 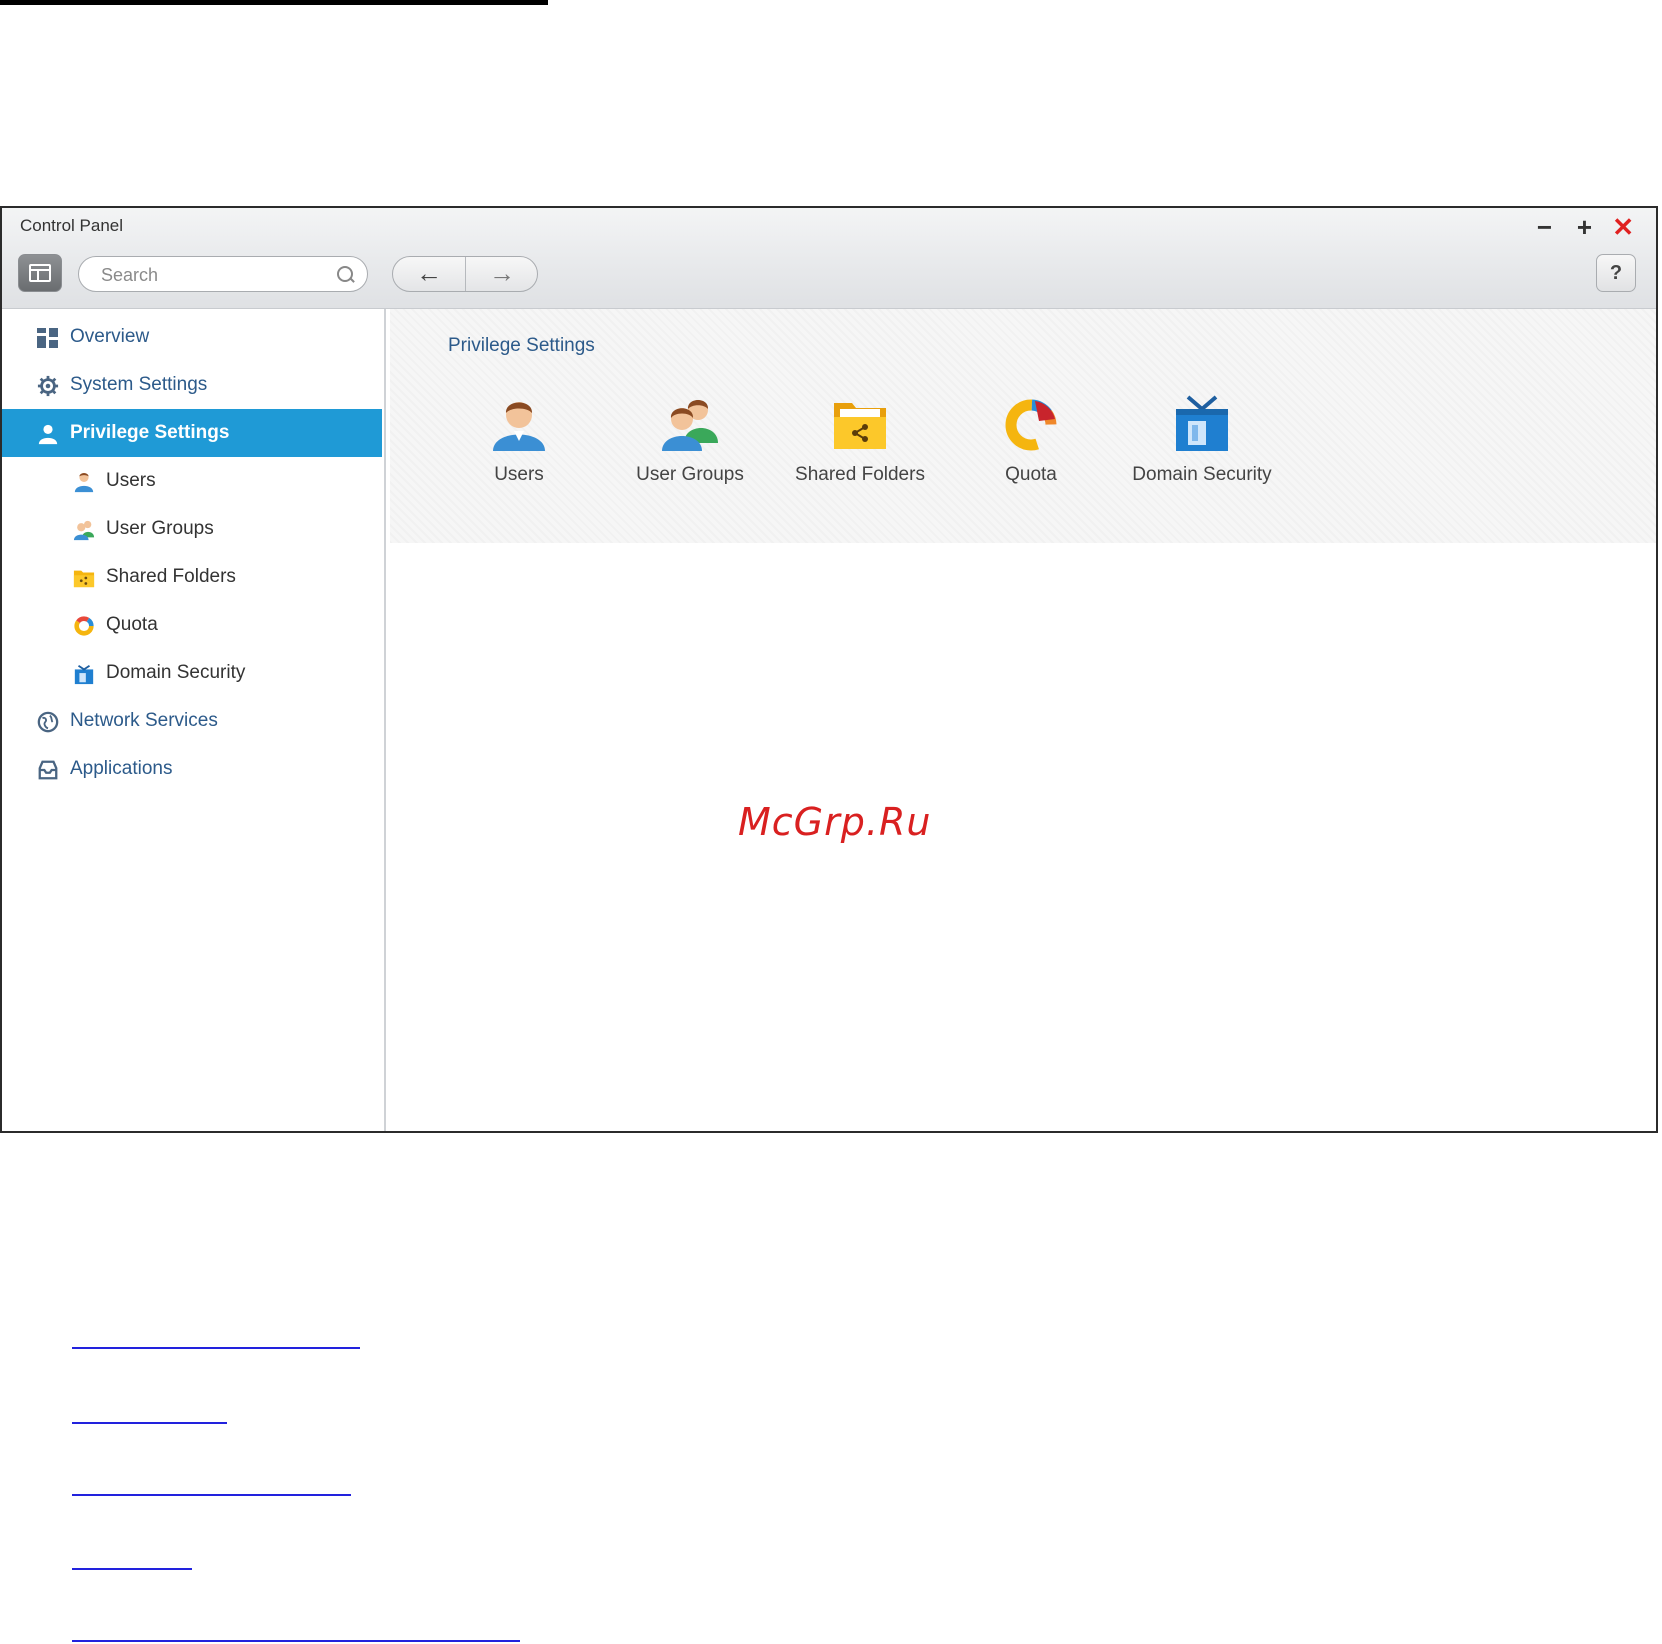 I want to click on sidebar-item-overview: Overview, so click(x=192, y=337).